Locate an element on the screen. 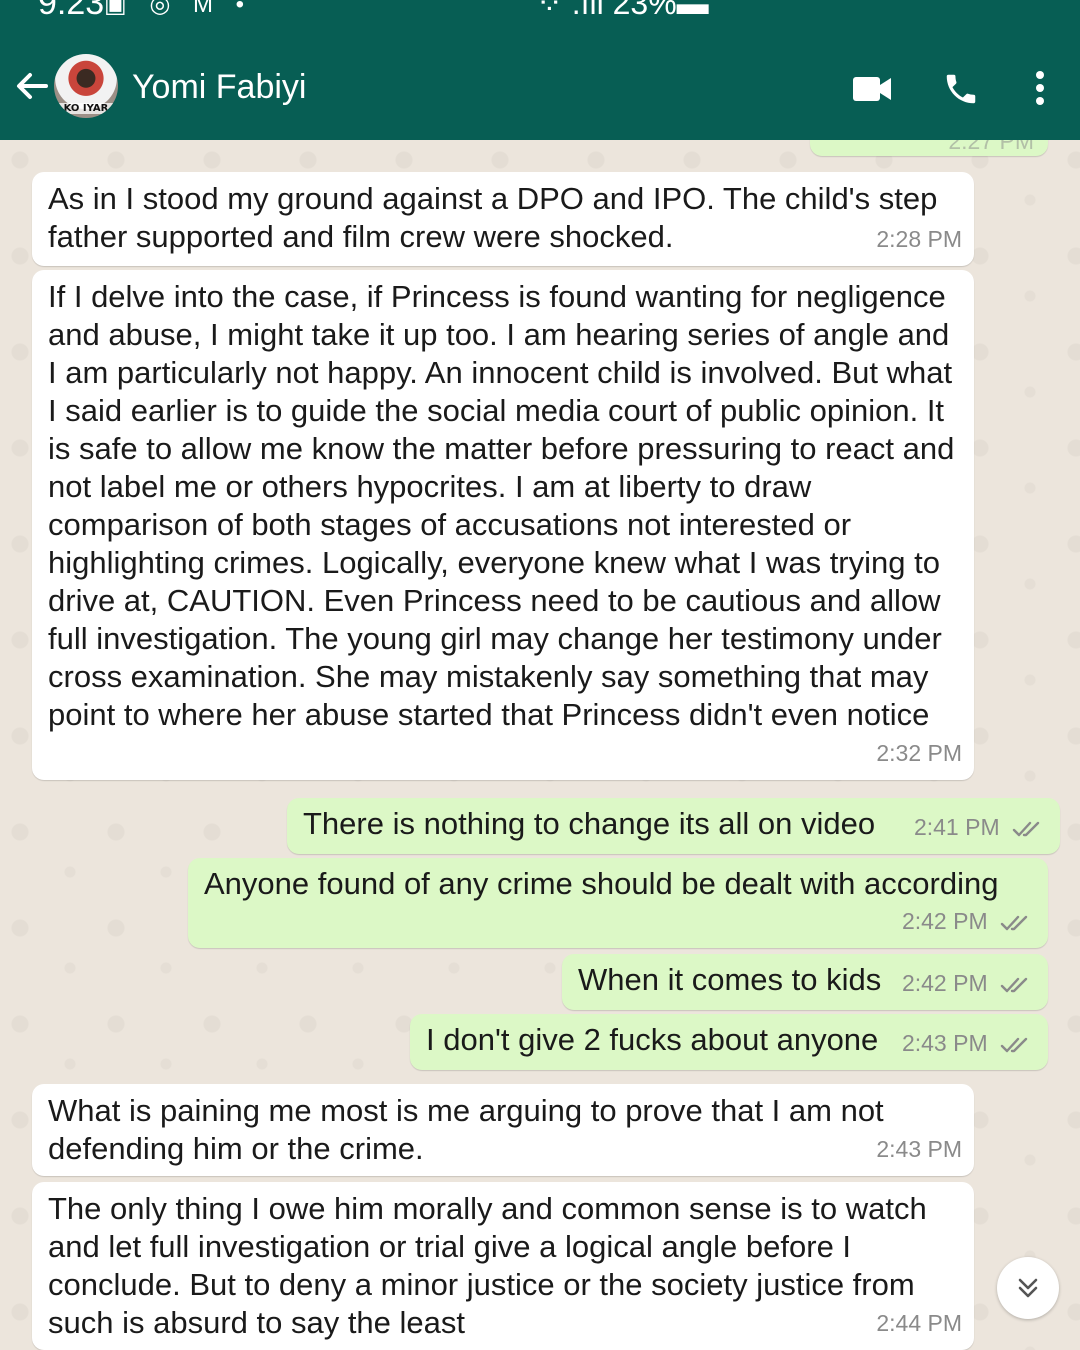 This screenshot has height=1350, width=1080. more-vertical-icon is located at coordinates (1040, 88).